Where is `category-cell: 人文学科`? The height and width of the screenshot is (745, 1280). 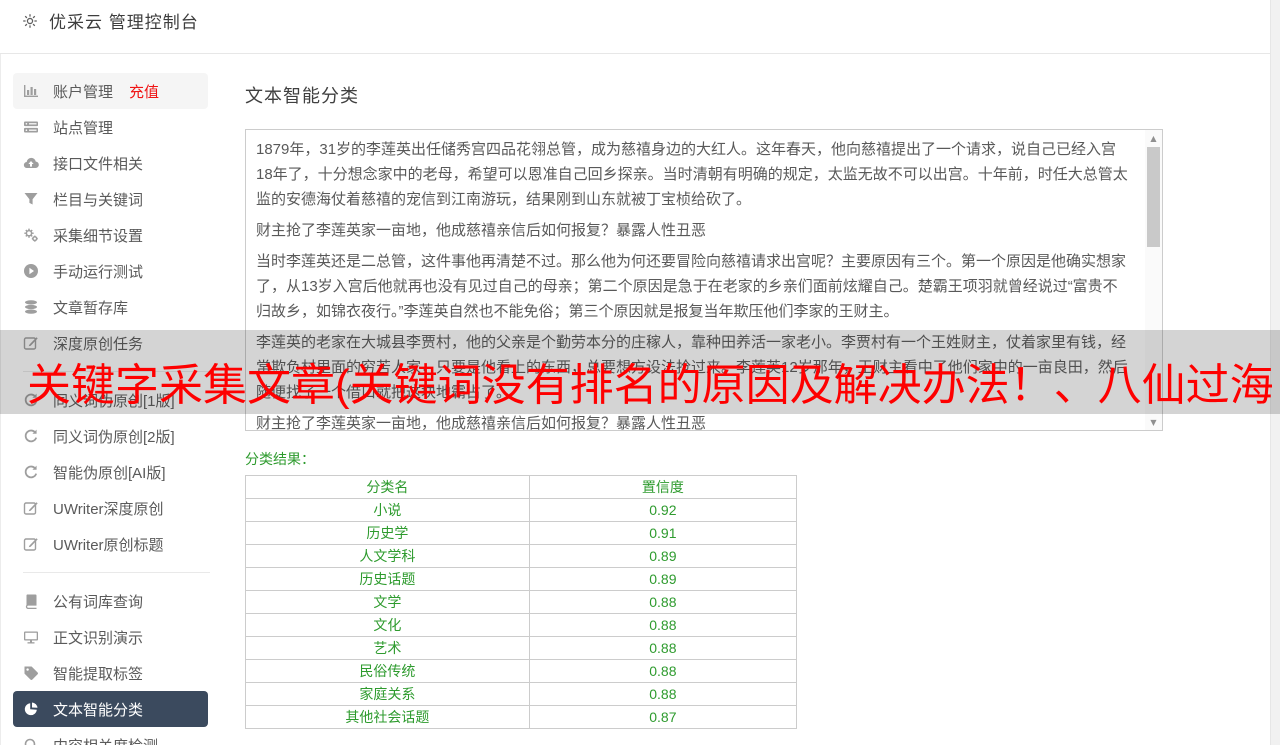 category-cell: 人文学科 is located at coordinates (387, 556).